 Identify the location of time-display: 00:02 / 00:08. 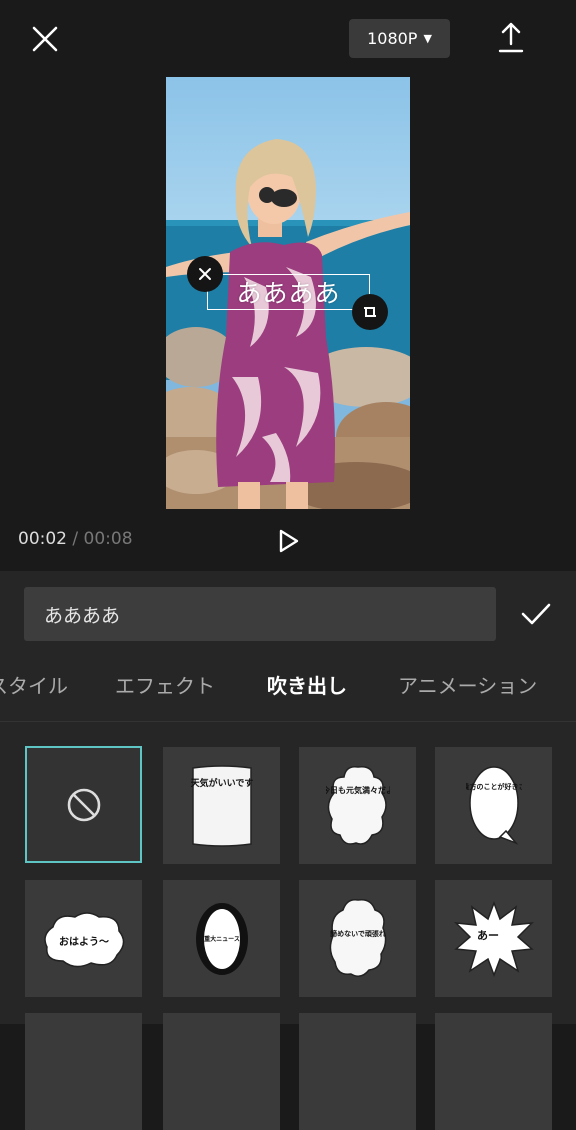
(75, 539).